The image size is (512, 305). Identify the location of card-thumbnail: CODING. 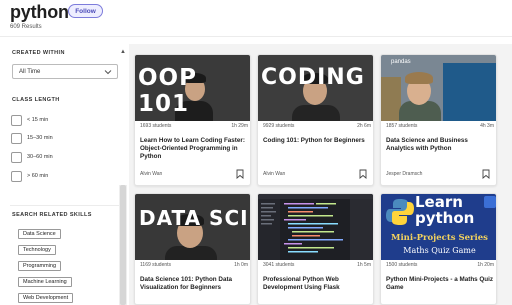
(315, 88).